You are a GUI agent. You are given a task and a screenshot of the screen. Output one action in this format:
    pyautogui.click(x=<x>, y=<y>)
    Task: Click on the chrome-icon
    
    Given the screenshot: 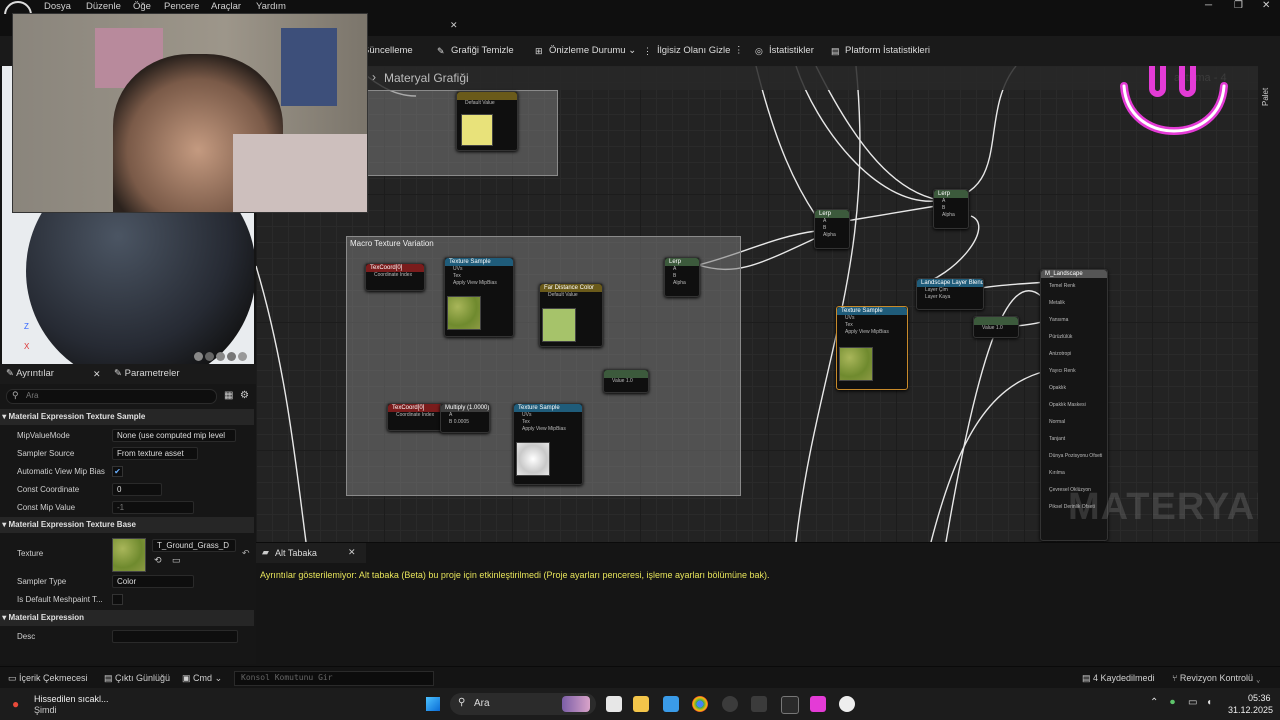 What is the action you would take?
    pyautogui.click(x=700, y=704)
    